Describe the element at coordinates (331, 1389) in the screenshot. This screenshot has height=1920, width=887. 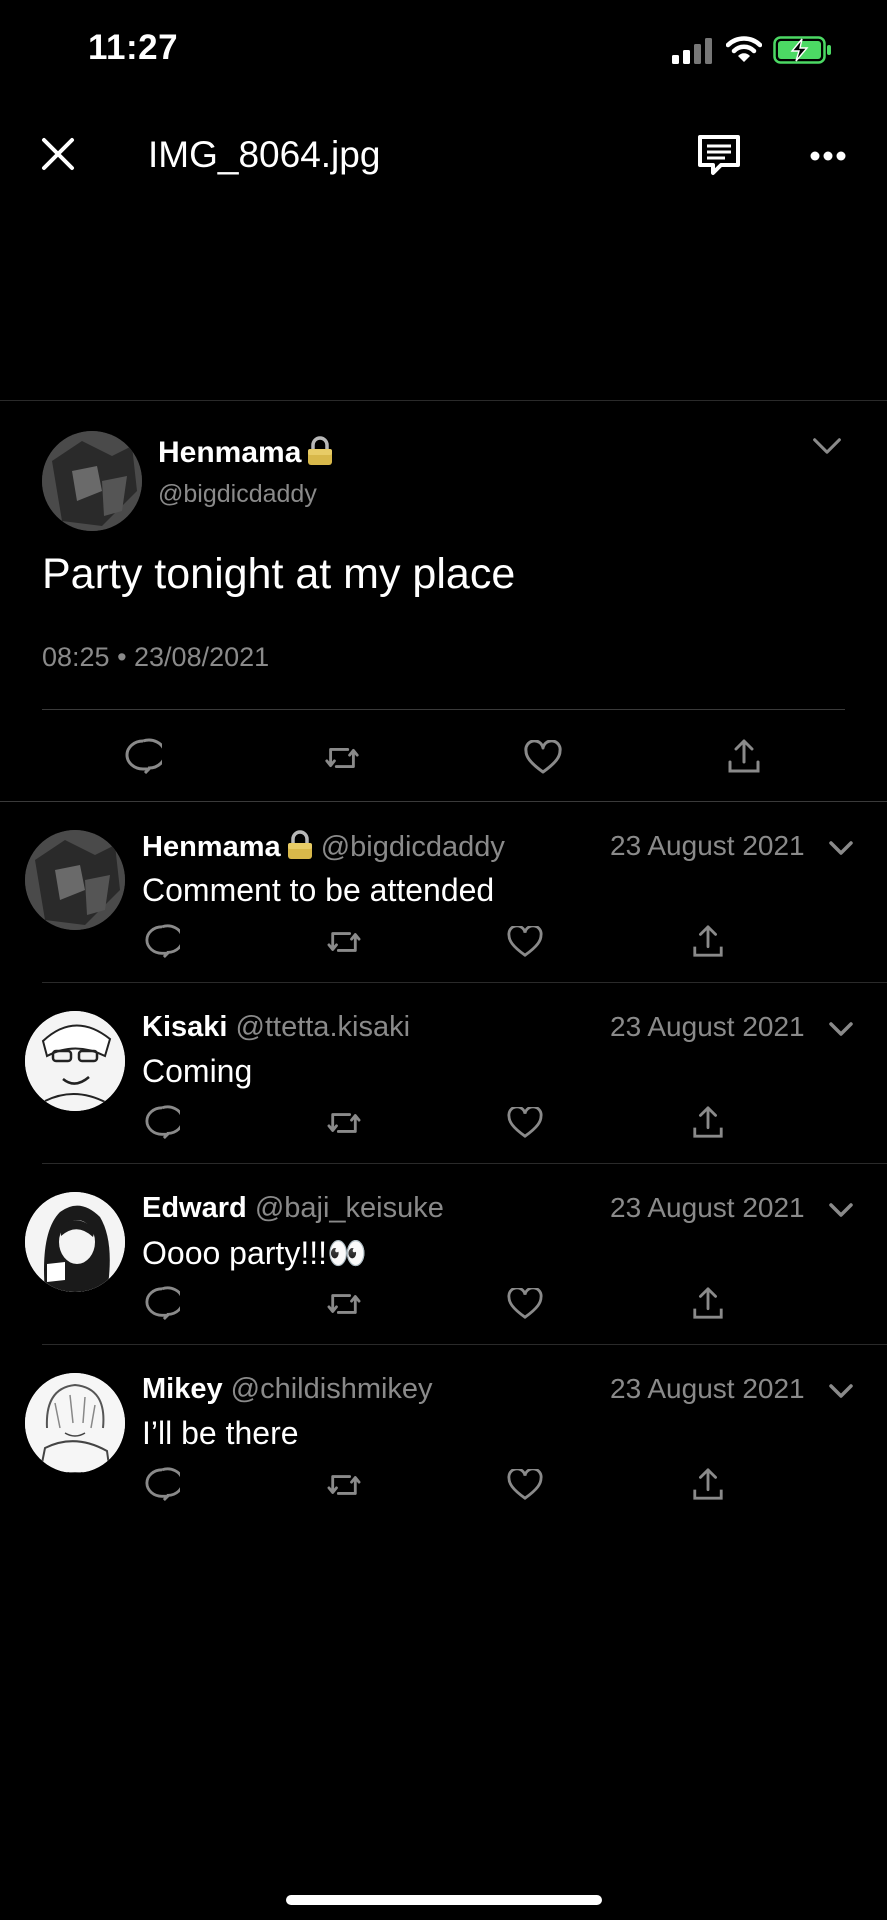
I see `reply-author-handle: @childishmikey` at that location.